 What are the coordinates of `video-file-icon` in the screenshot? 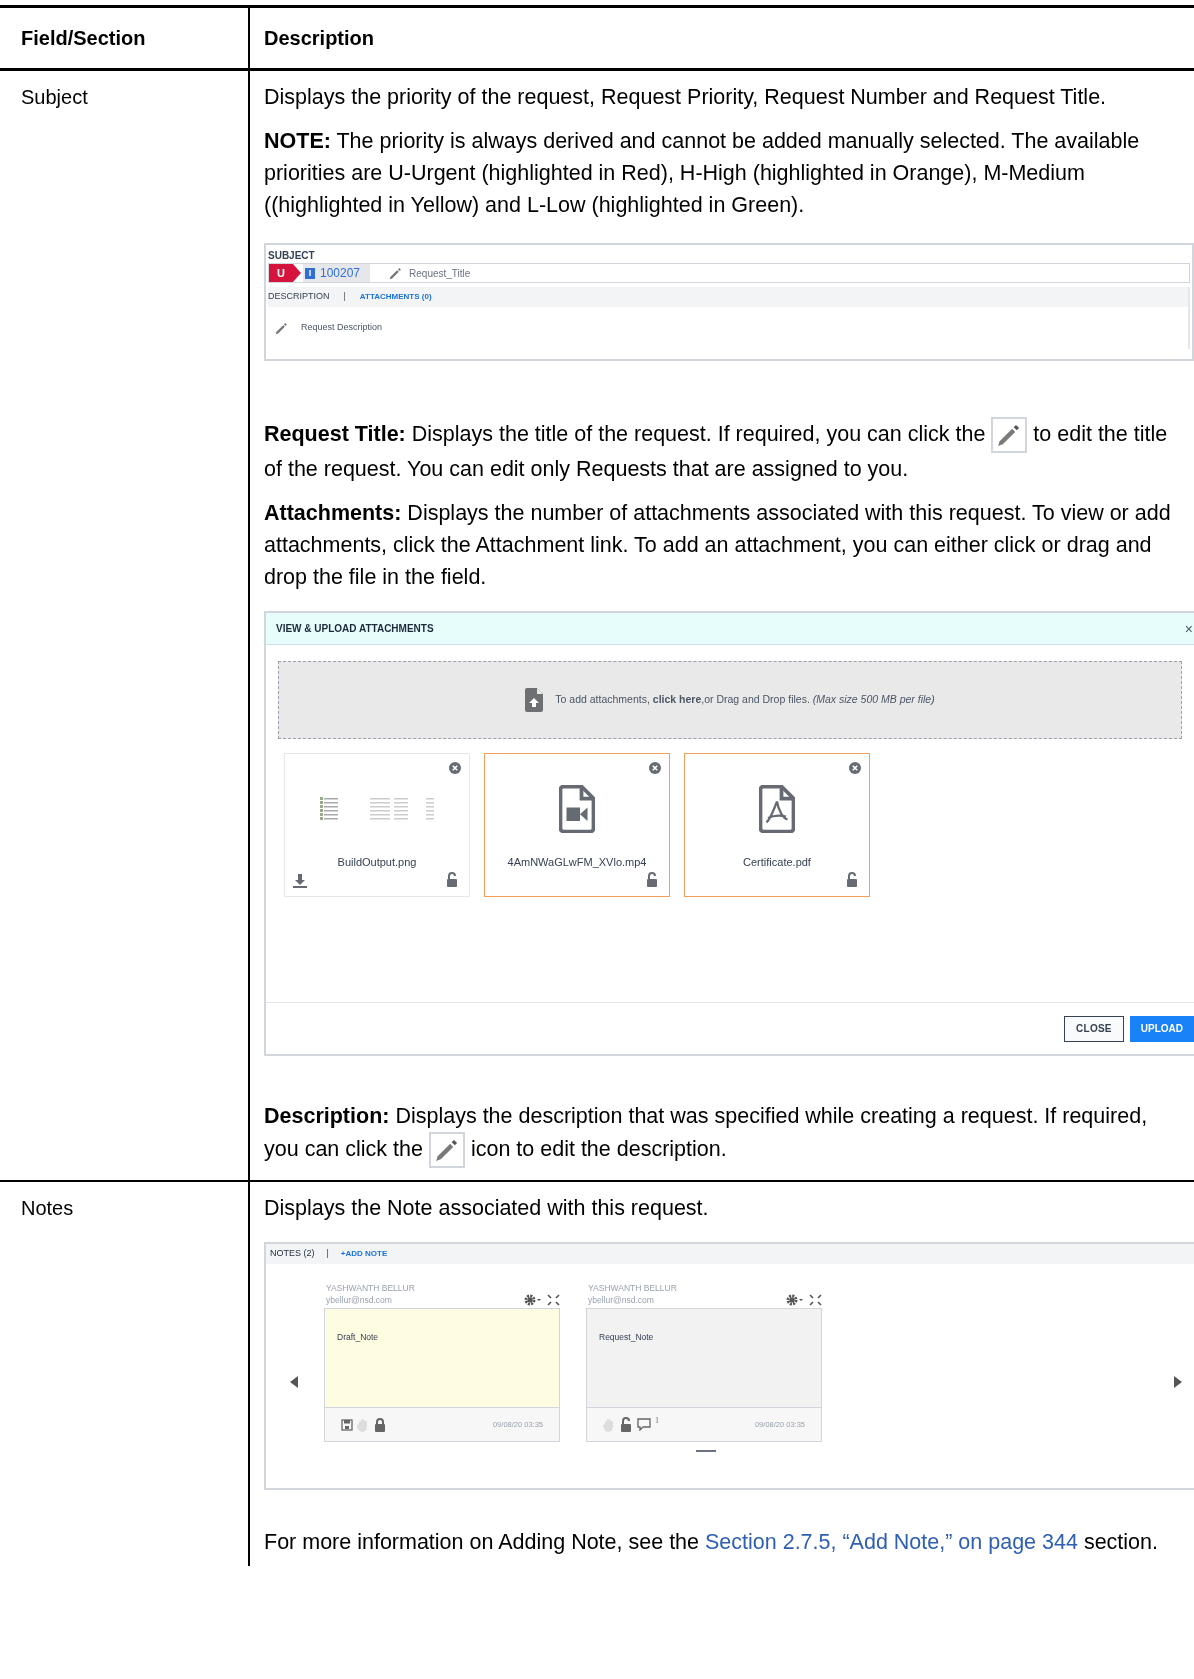 It's located at (577, 809).